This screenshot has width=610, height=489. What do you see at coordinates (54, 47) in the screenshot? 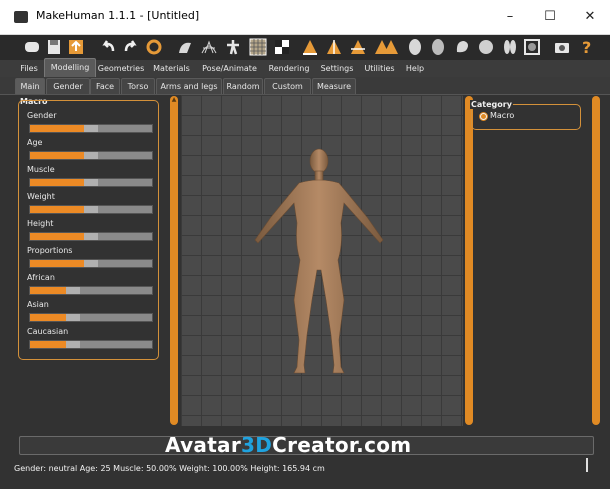
I see `save-icon` at bounding box center [54, 47].